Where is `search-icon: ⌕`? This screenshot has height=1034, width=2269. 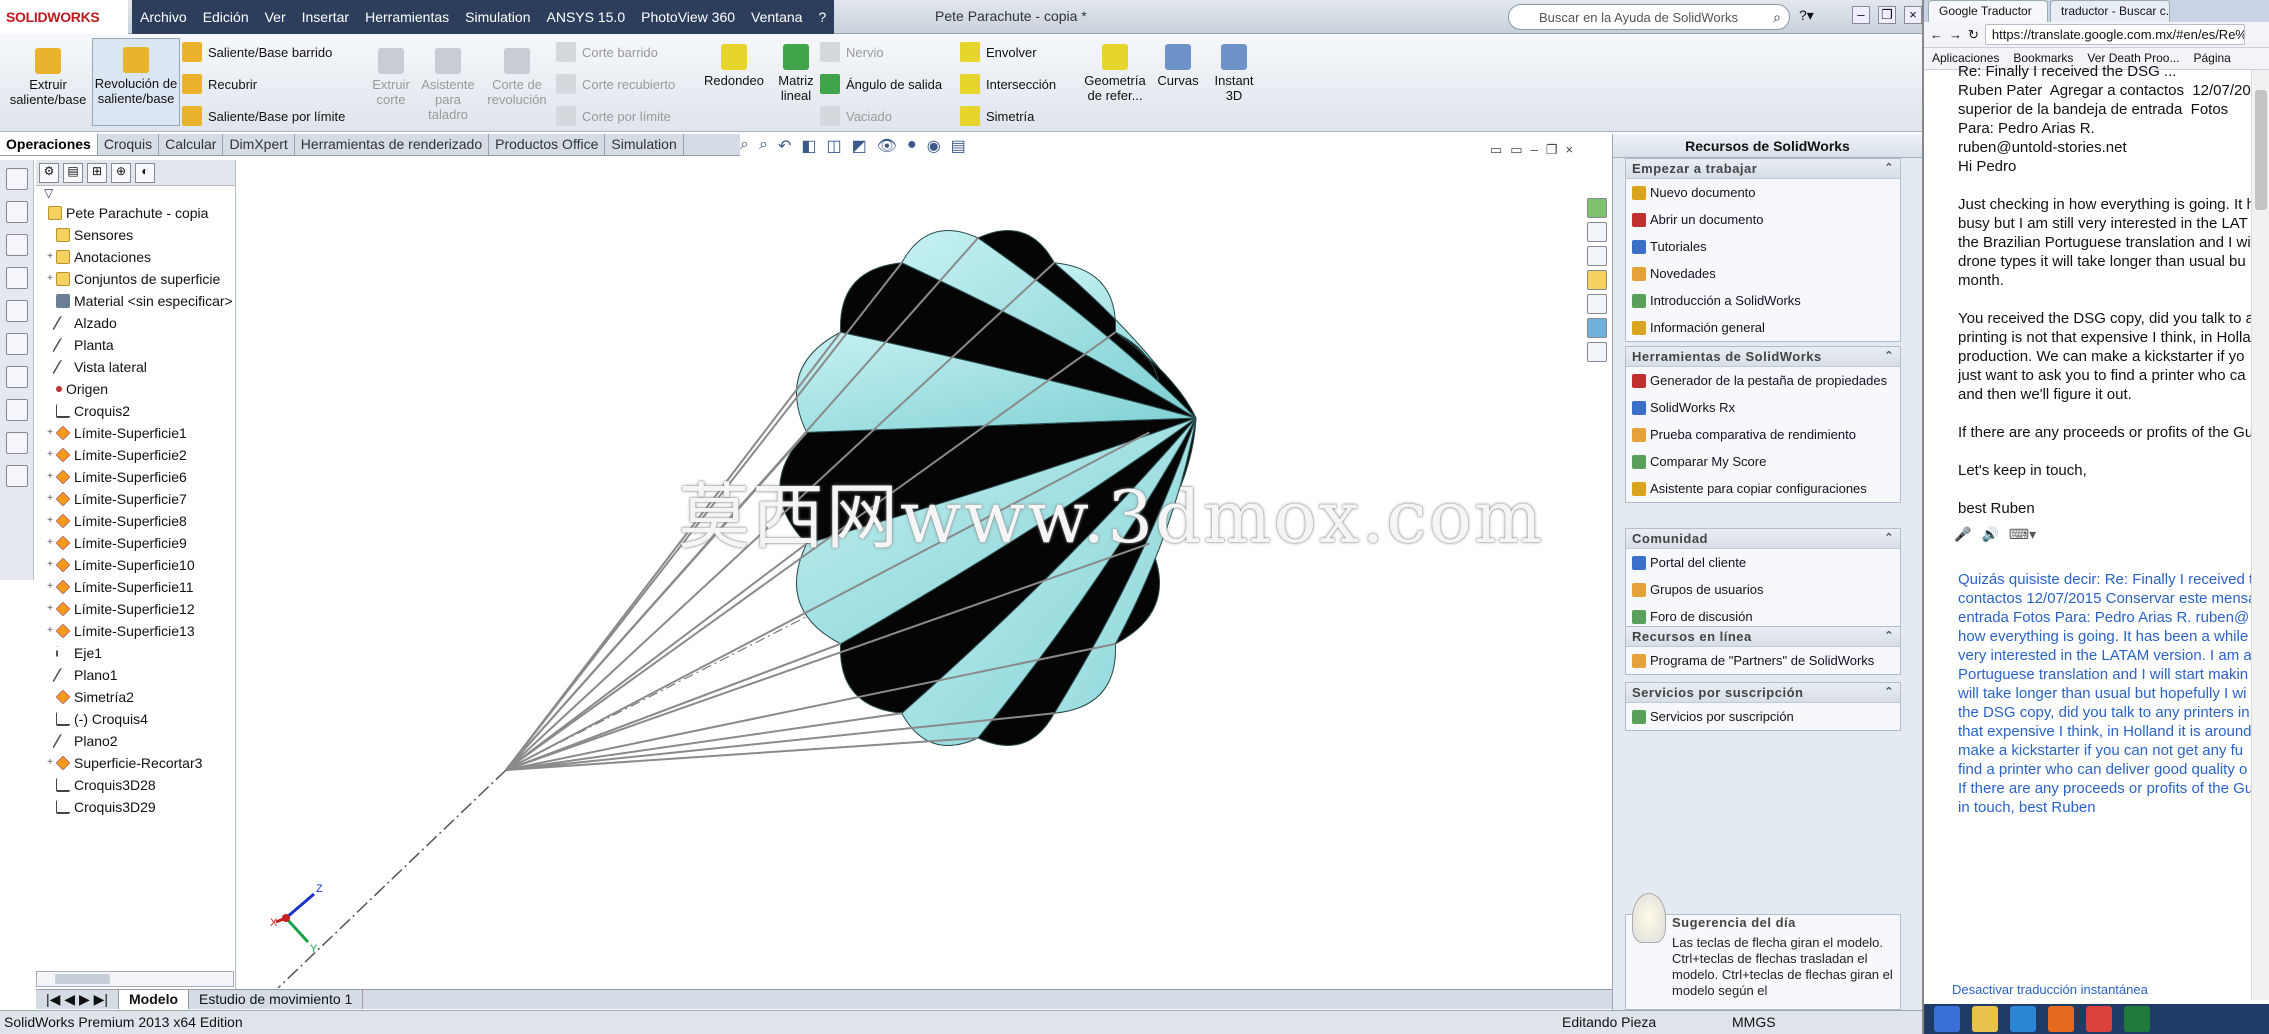 search-icon: ⌕ is located at coordinates (1777, 17).